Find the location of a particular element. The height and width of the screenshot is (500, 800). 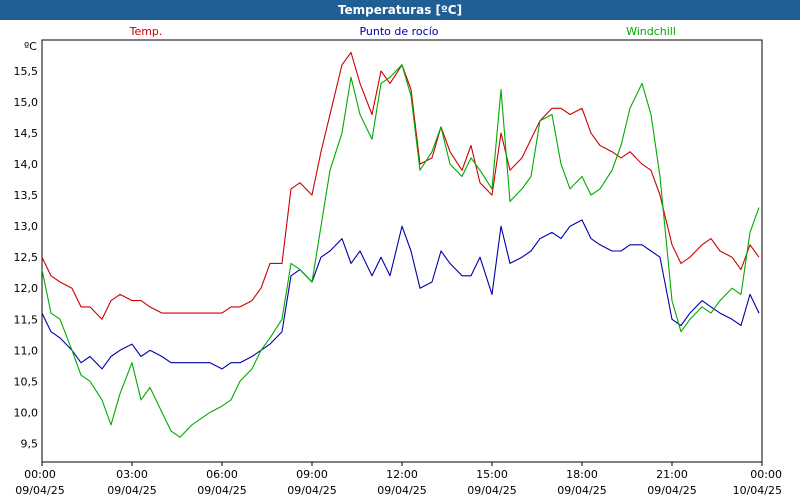

x-tick-time: 09:00 is located at coordinates (312, 474).